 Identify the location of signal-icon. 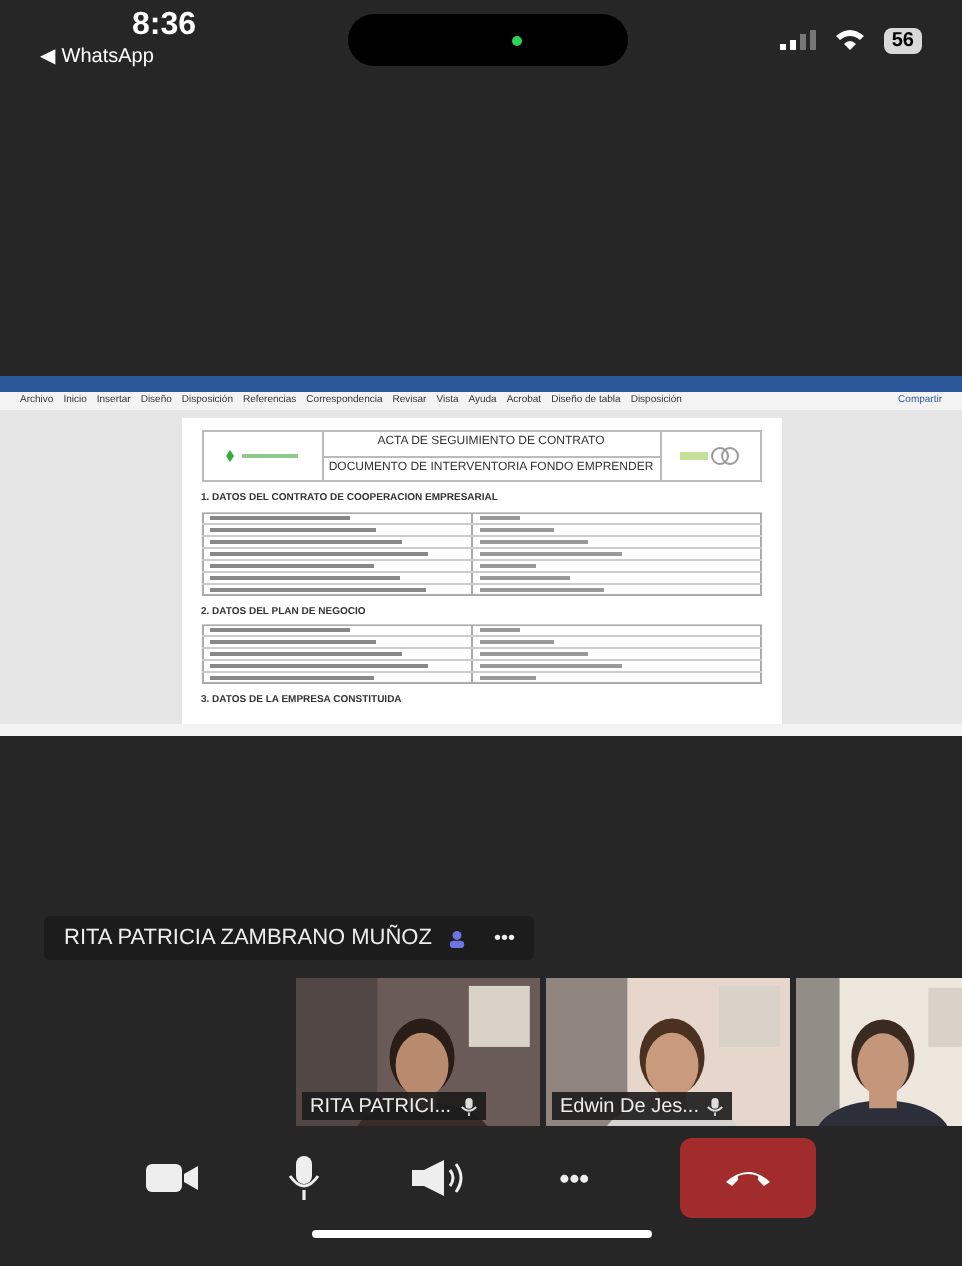
(797, 40).